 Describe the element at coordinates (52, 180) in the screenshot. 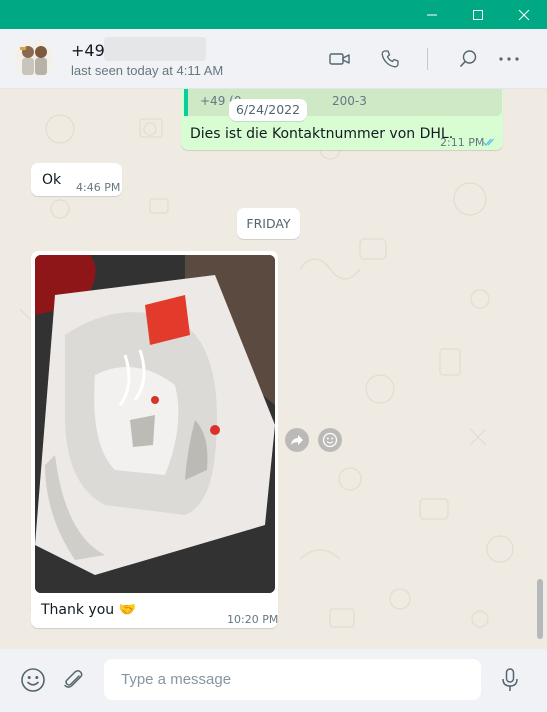

I see `message-text: Ok` at that location.